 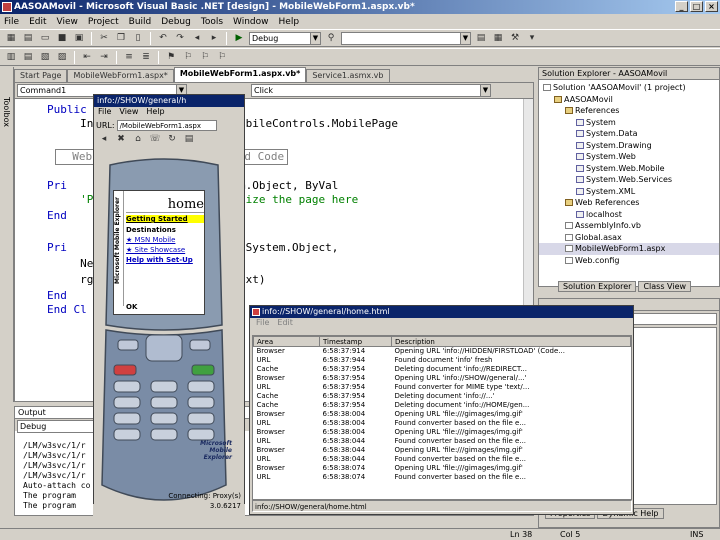 I want to click on bookmark-icon: ⚑, so click(x=171, y=57).